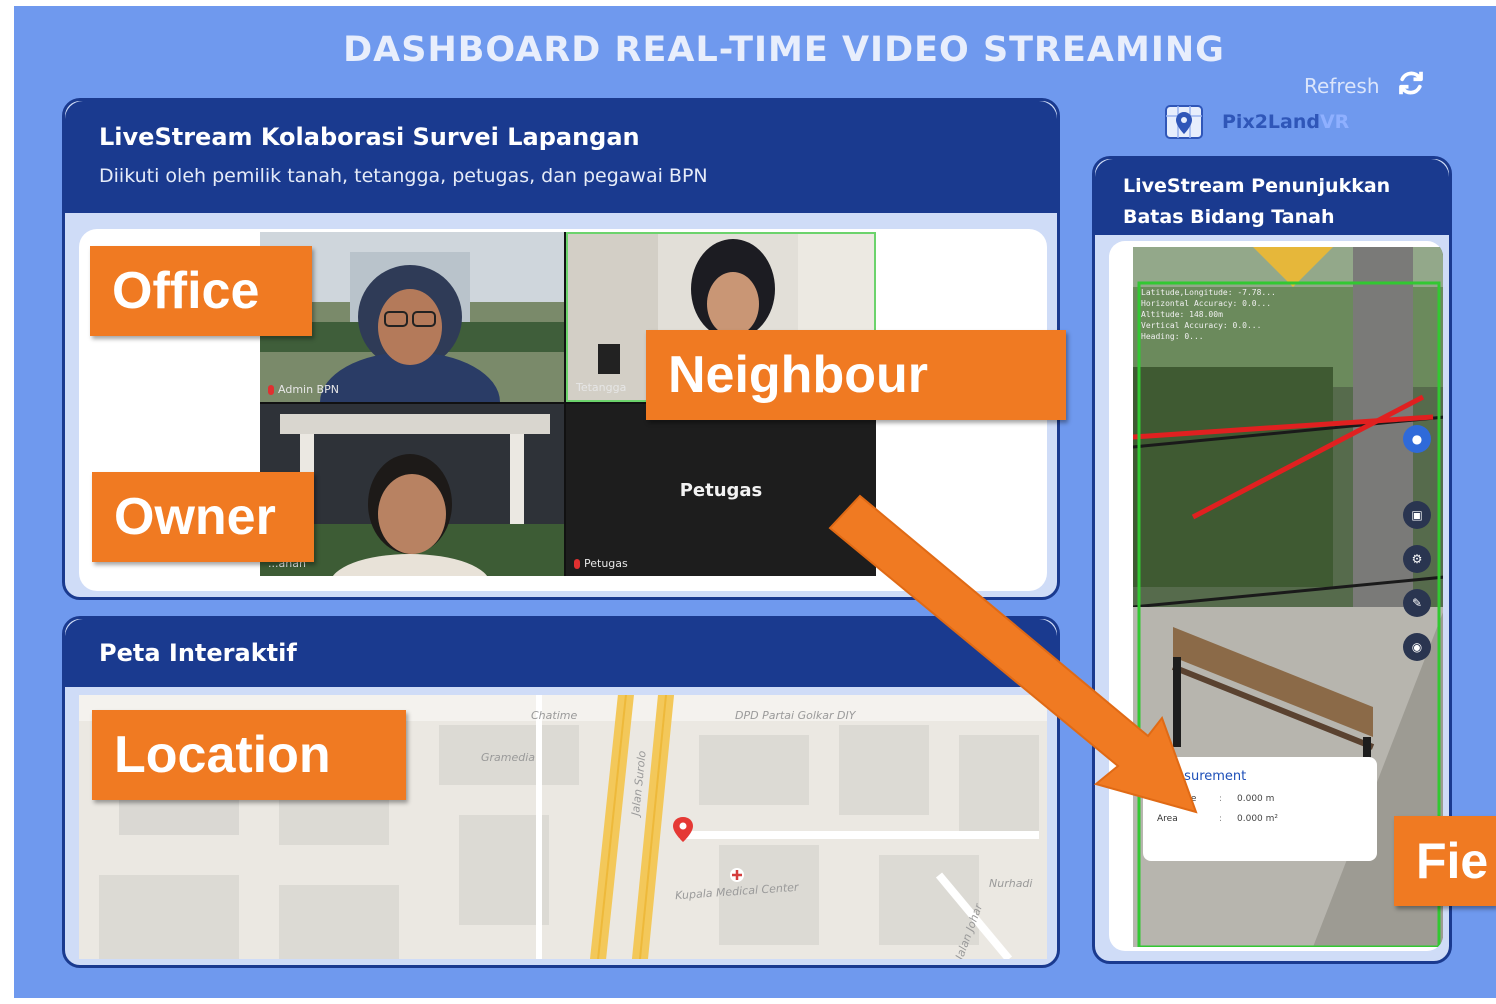  Describe the element at coordinates (856, 375) in the screenshot. I see `annotation-neighbour: Neighbour` at that location.